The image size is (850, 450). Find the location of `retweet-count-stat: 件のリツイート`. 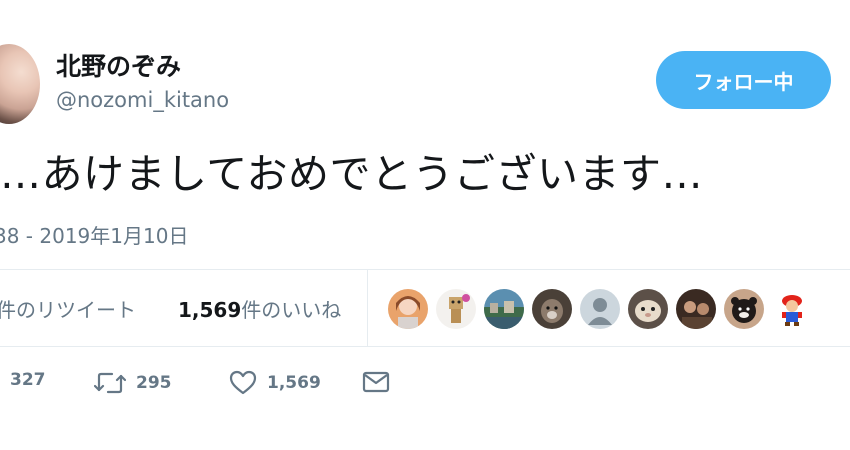

retweet-count-stat: 件のリツイート is located at coordinates (68, 308).